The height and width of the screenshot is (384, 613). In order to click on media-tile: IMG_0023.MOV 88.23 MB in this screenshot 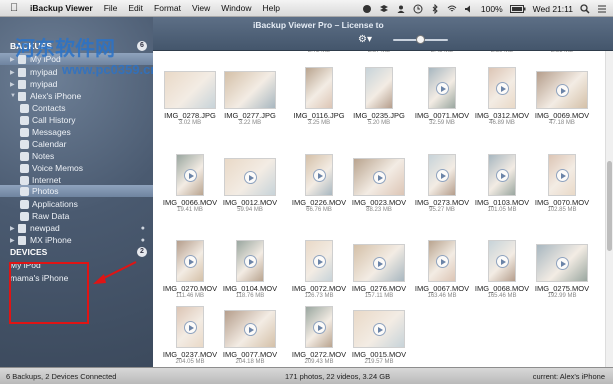, I will do `click(379, 184)`.